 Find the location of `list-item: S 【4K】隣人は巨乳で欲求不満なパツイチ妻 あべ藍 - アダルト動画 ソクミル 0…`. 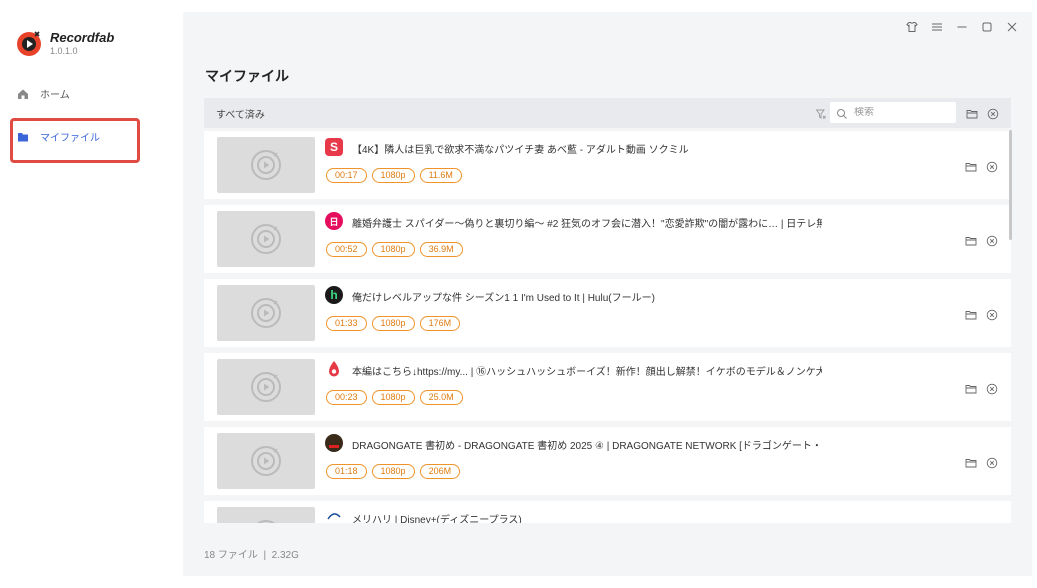

list-item: S 【4K】隣人は巨乳で欲求不満なパツイチ妻 あべ藍 - アダルト動画 ソクミル 0… is located at coordinates (607, 165).